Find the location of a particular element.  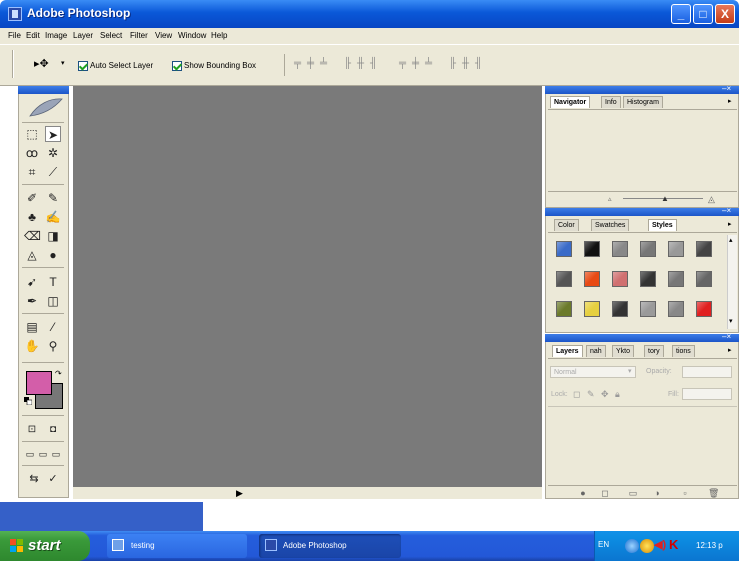

styles-panel-title-bar is located at coordinates (642, 212).